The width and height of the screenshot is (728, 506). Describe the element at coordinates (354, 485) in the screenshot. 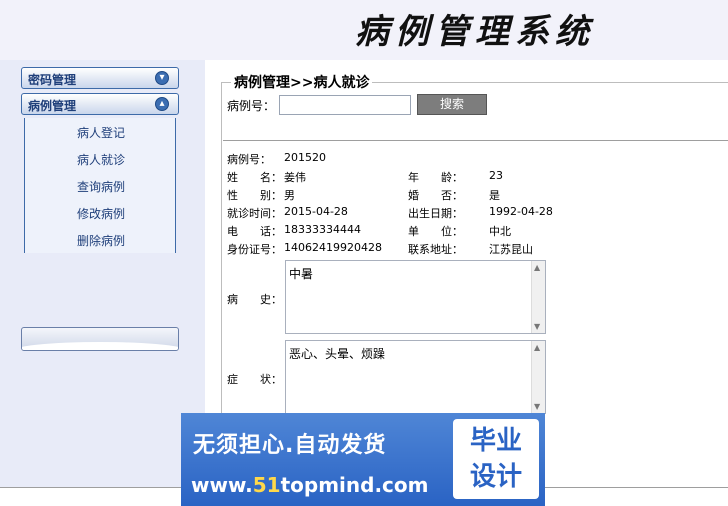

I see `banner-url-suffix: topmind.com` at that location.